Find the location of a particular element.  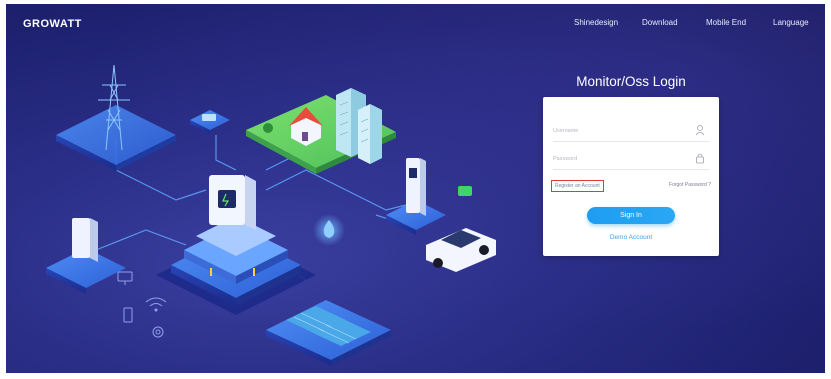

user-icon is located at coordinates (700, 130).